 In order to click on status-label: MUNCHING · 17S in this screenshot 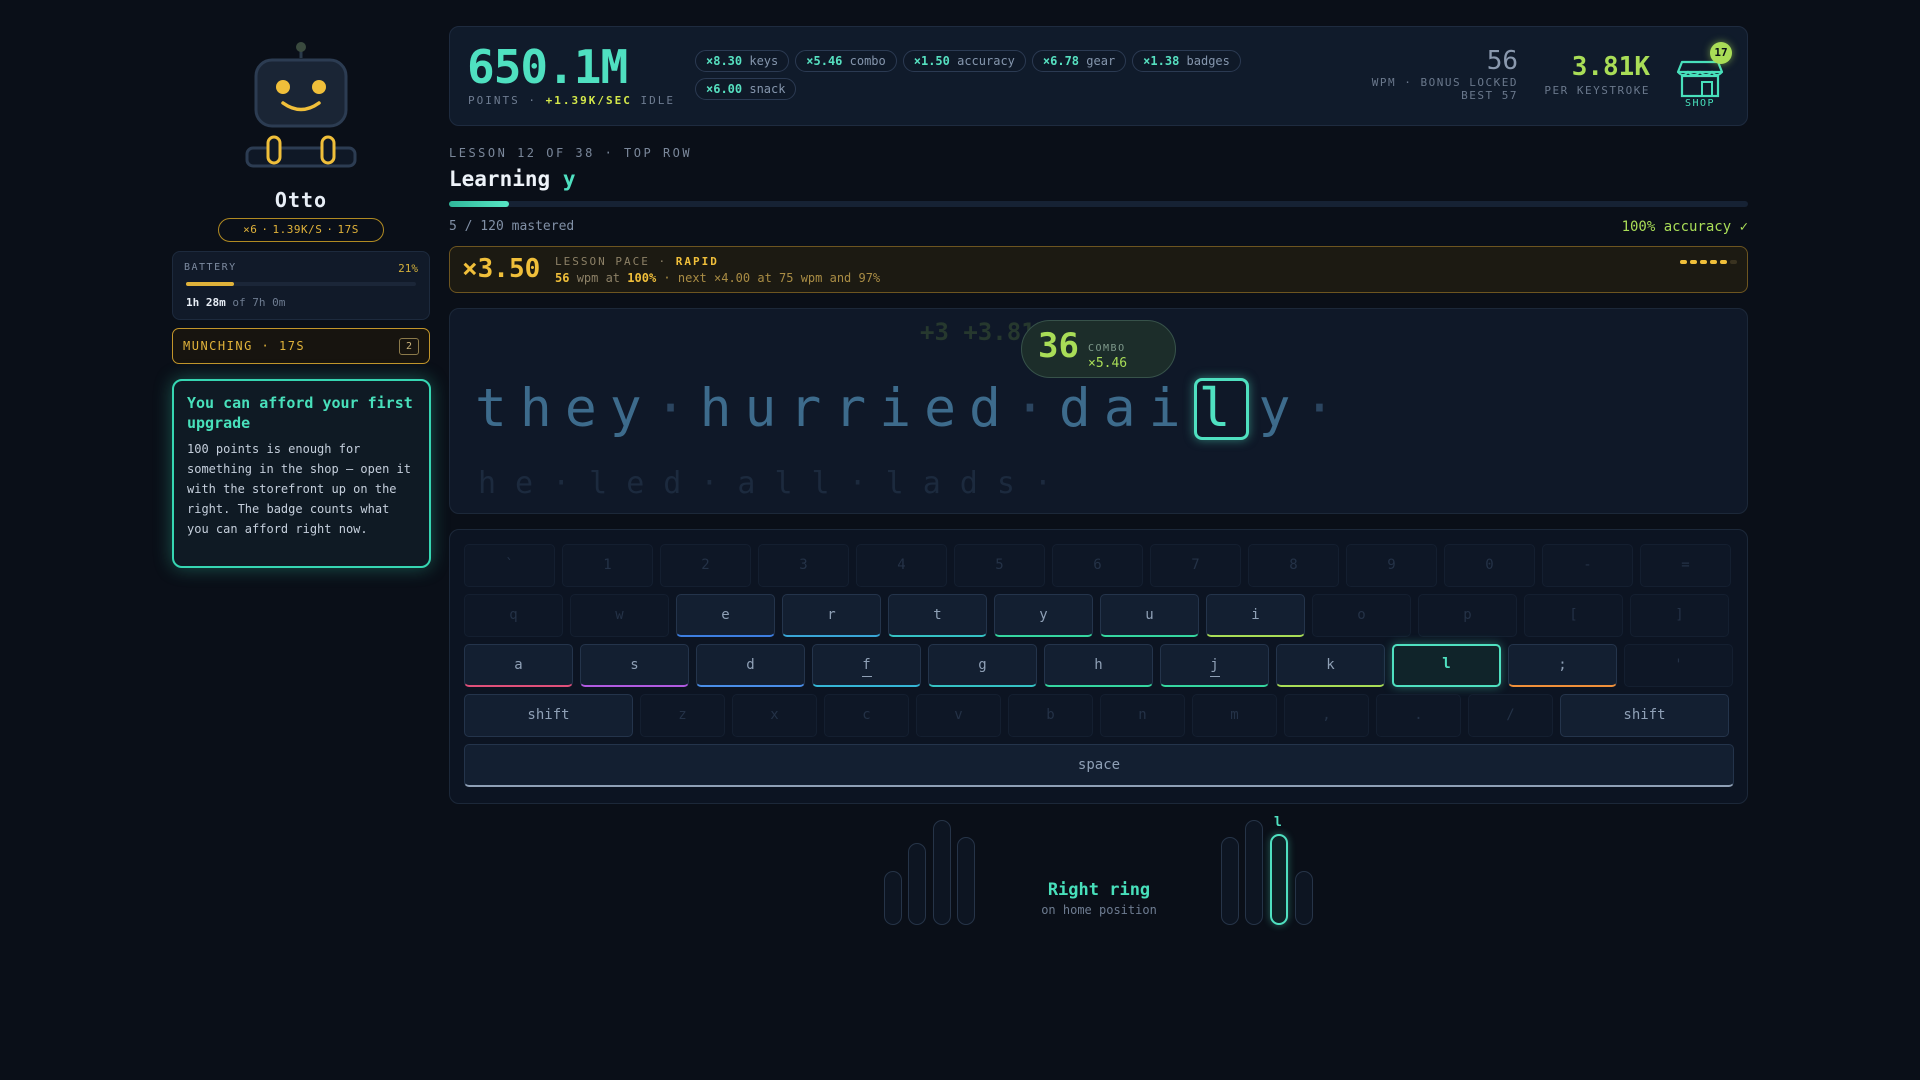, I will do `click(244, 346)`.